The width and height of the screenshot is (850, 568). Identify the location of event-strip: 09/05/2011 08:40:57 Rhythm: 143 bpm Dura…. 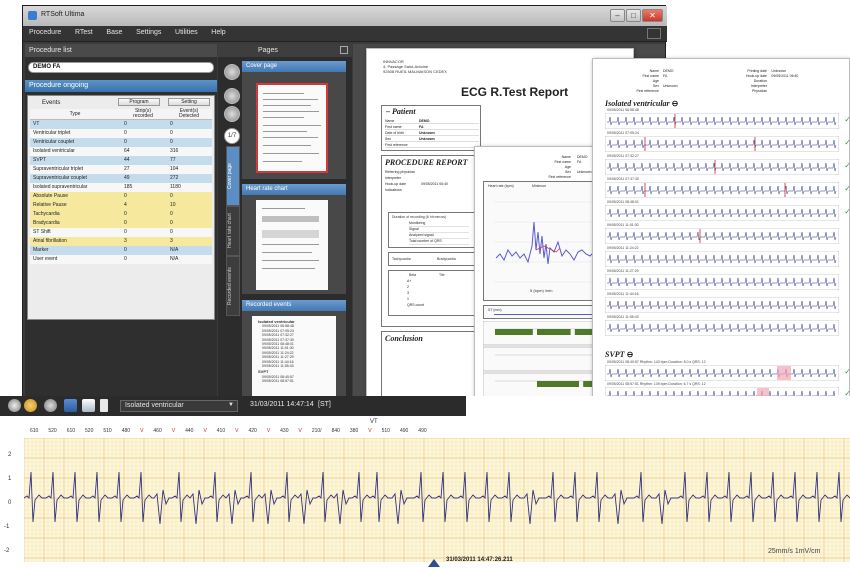
(727, 370).